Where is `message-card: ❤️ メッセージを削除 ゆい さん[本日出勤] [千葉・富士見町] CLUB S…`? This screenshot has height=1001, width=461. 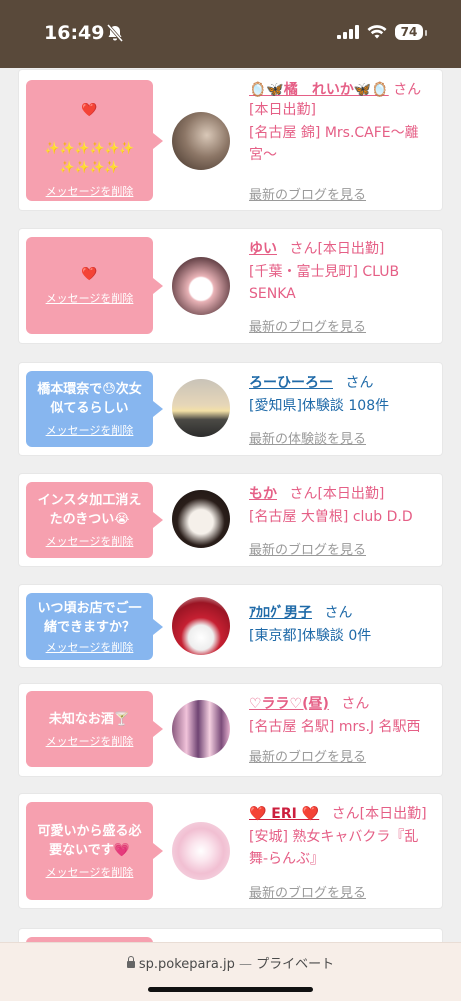 message-card: ❤️ メッセージを削除 ゆい さん[本日出勤] [千葉・富士見町] CLUB S… is located at coordinates (230, 286).